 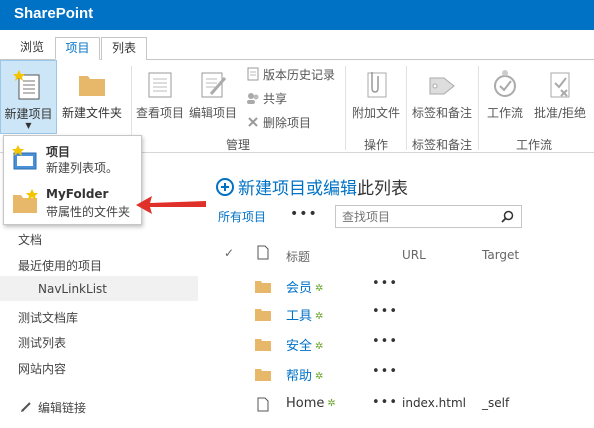 I want to click on tag-icon, so click(x=442, y=84).